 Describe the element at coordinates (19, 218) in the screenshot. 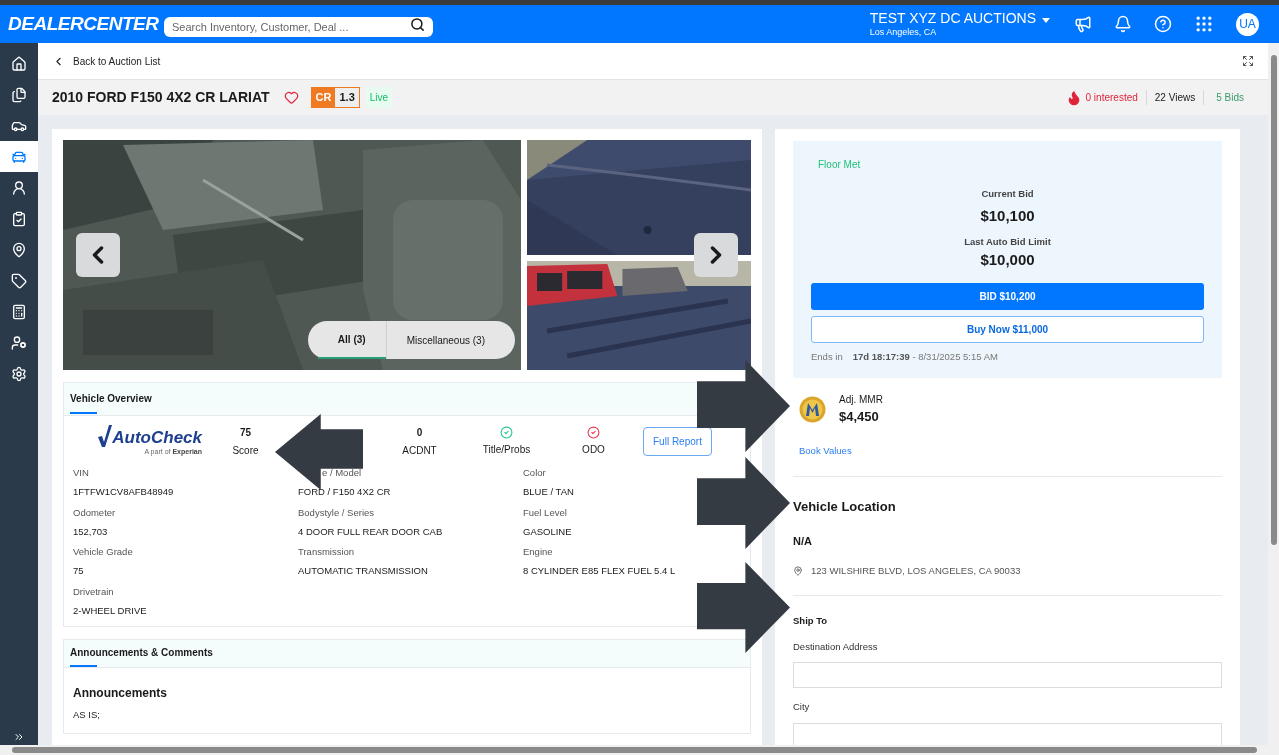

I see `clipboard-check-icon` at that location.